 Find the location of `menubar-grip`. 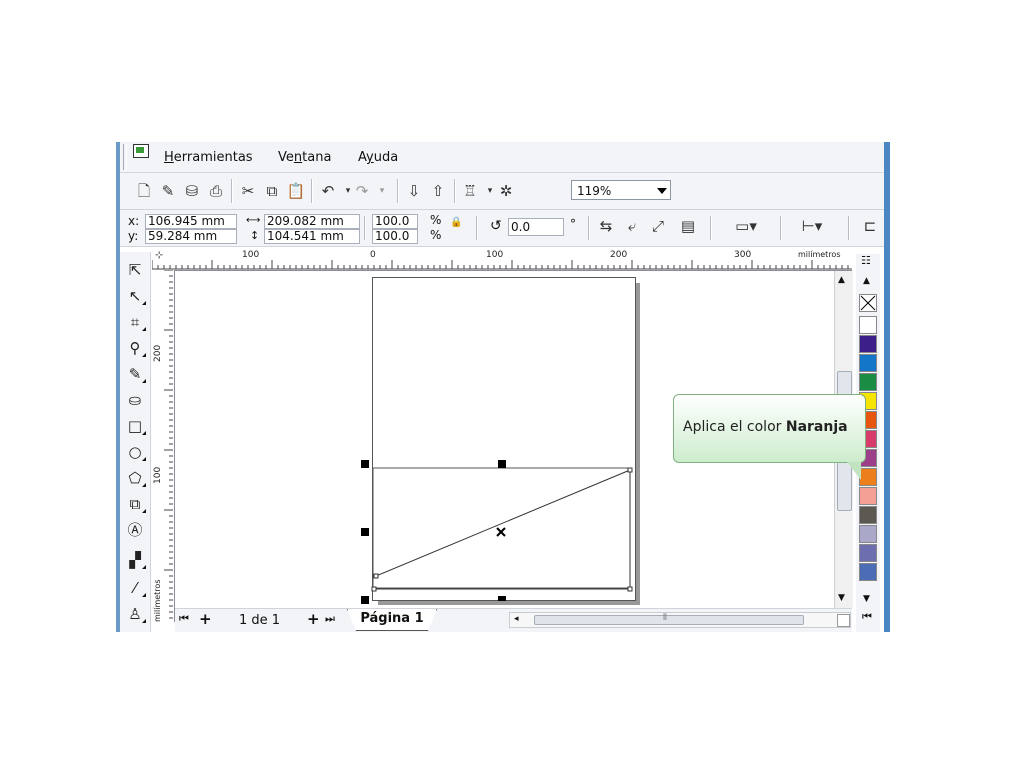

menubar-grip is located at coordinates (125, 157).